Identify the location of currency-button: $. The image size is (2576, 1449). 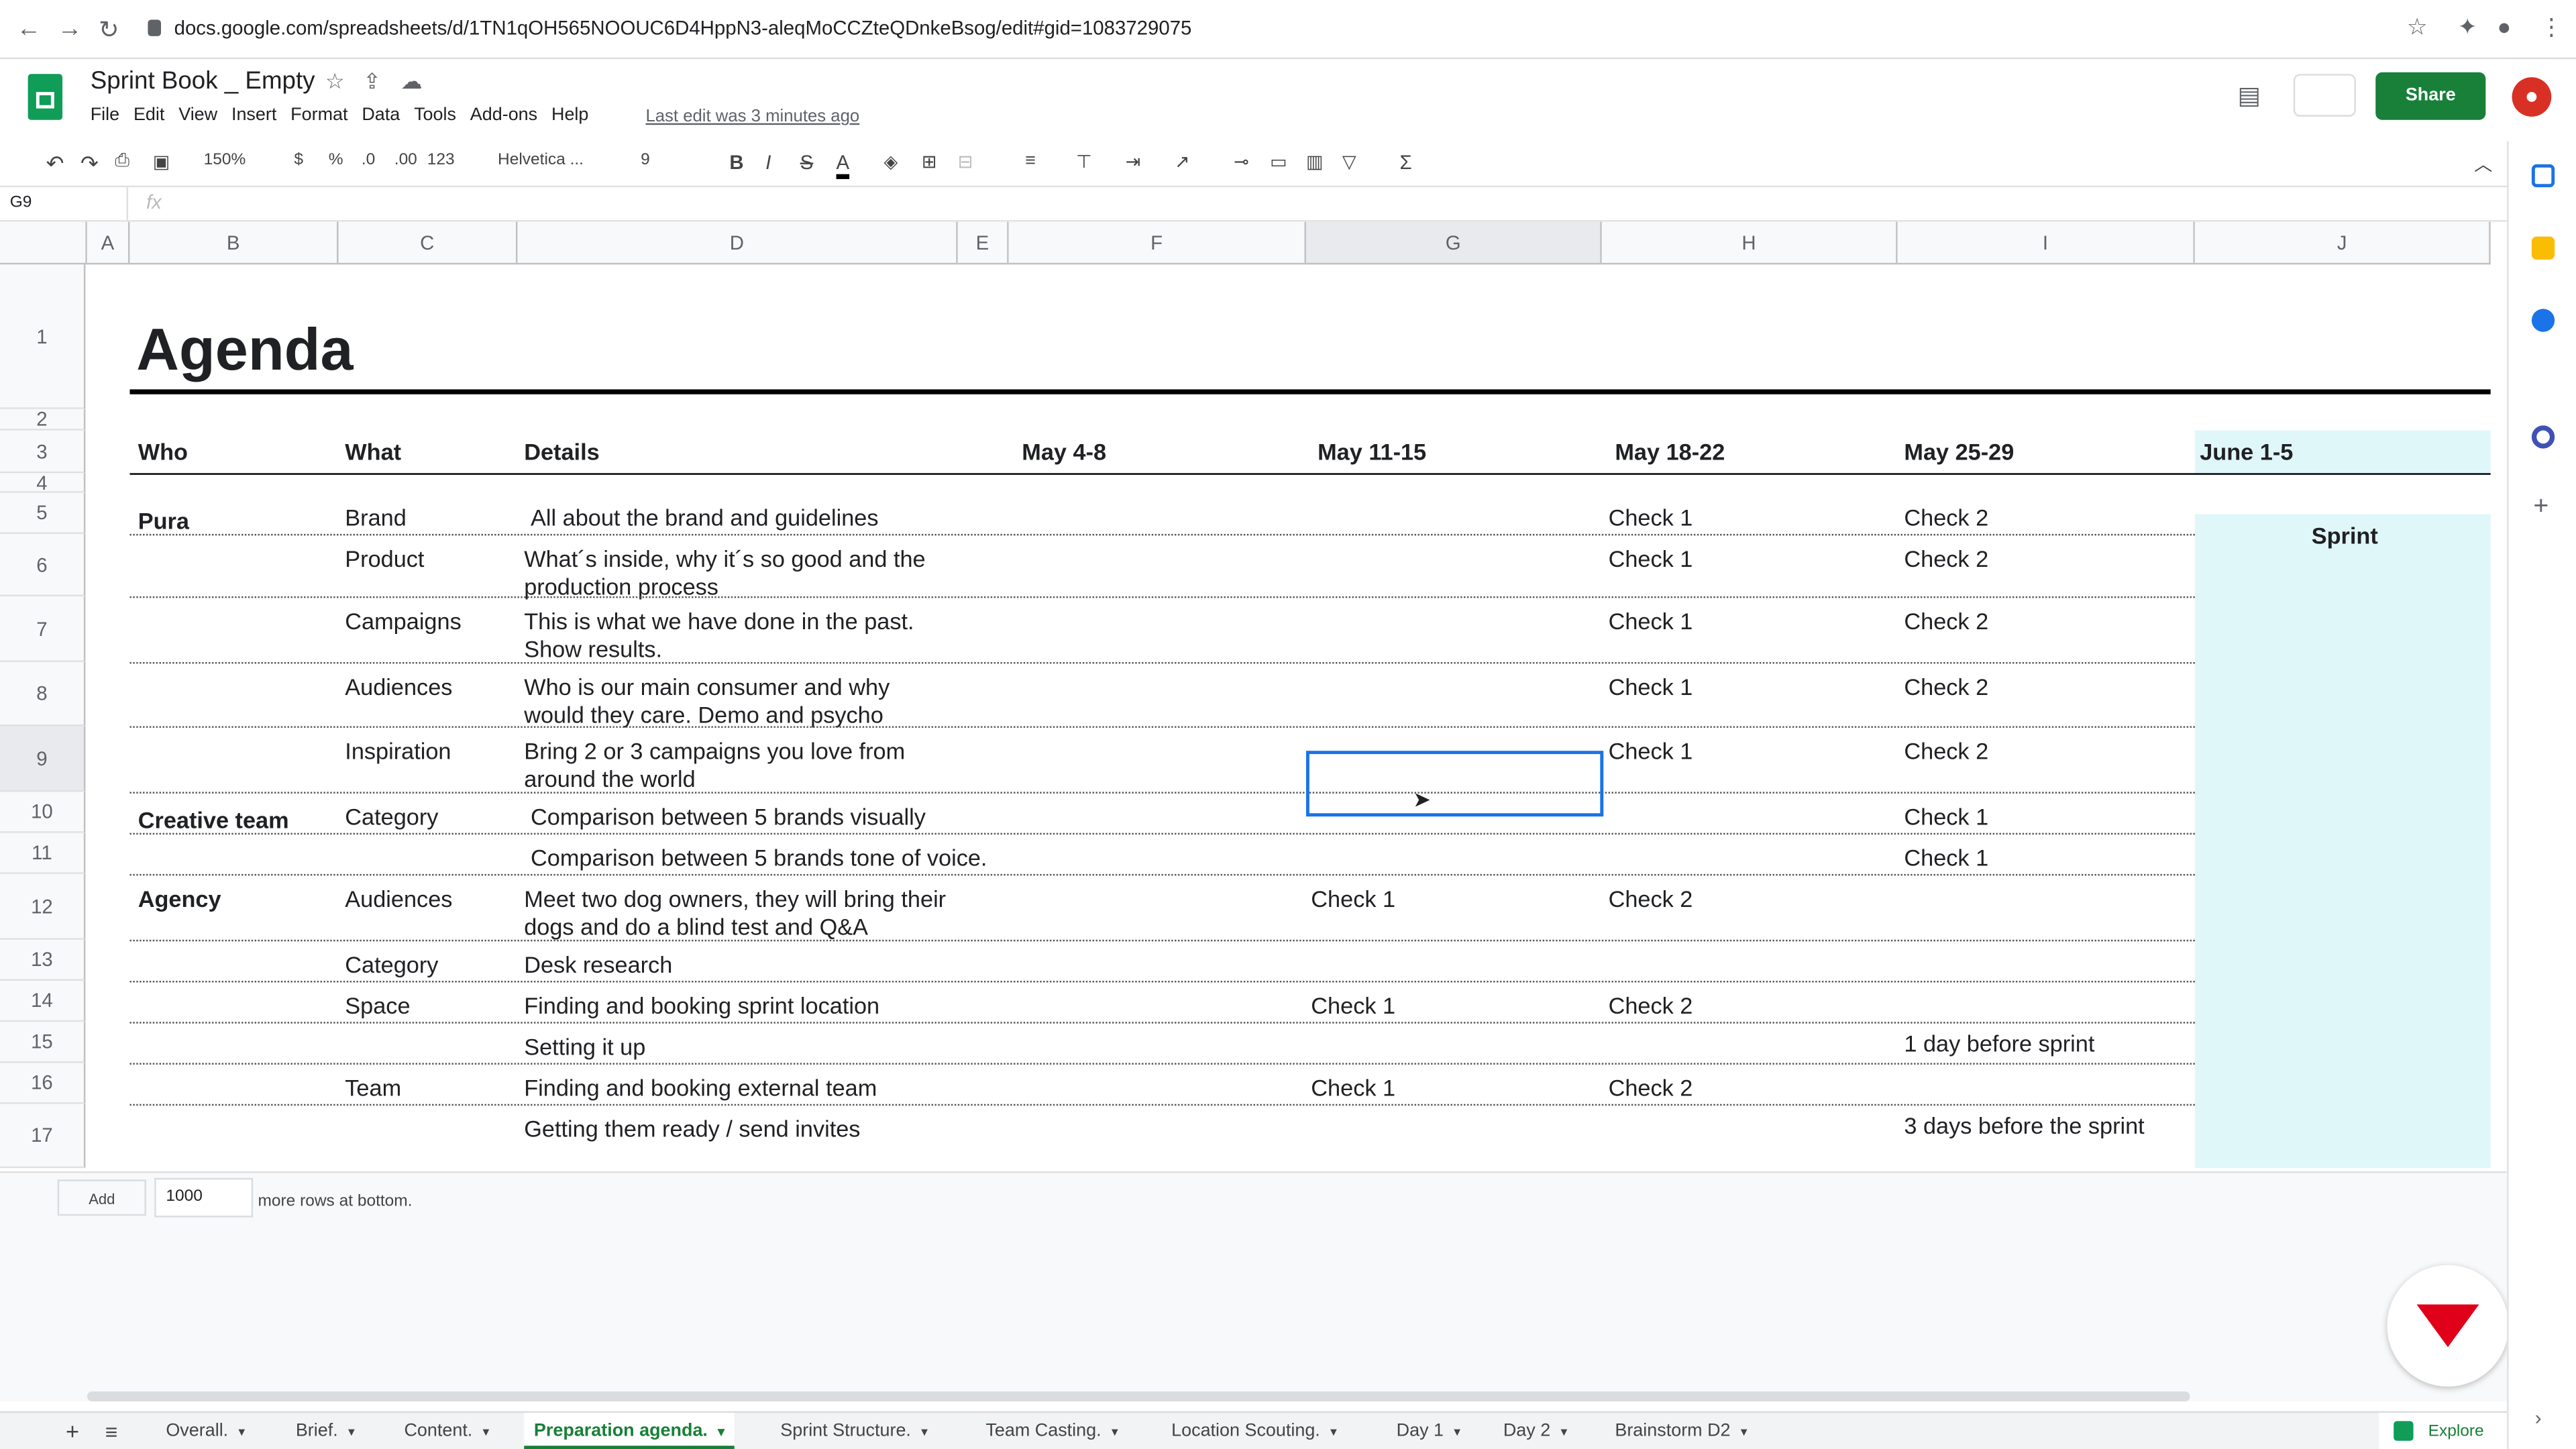
(298, 160).